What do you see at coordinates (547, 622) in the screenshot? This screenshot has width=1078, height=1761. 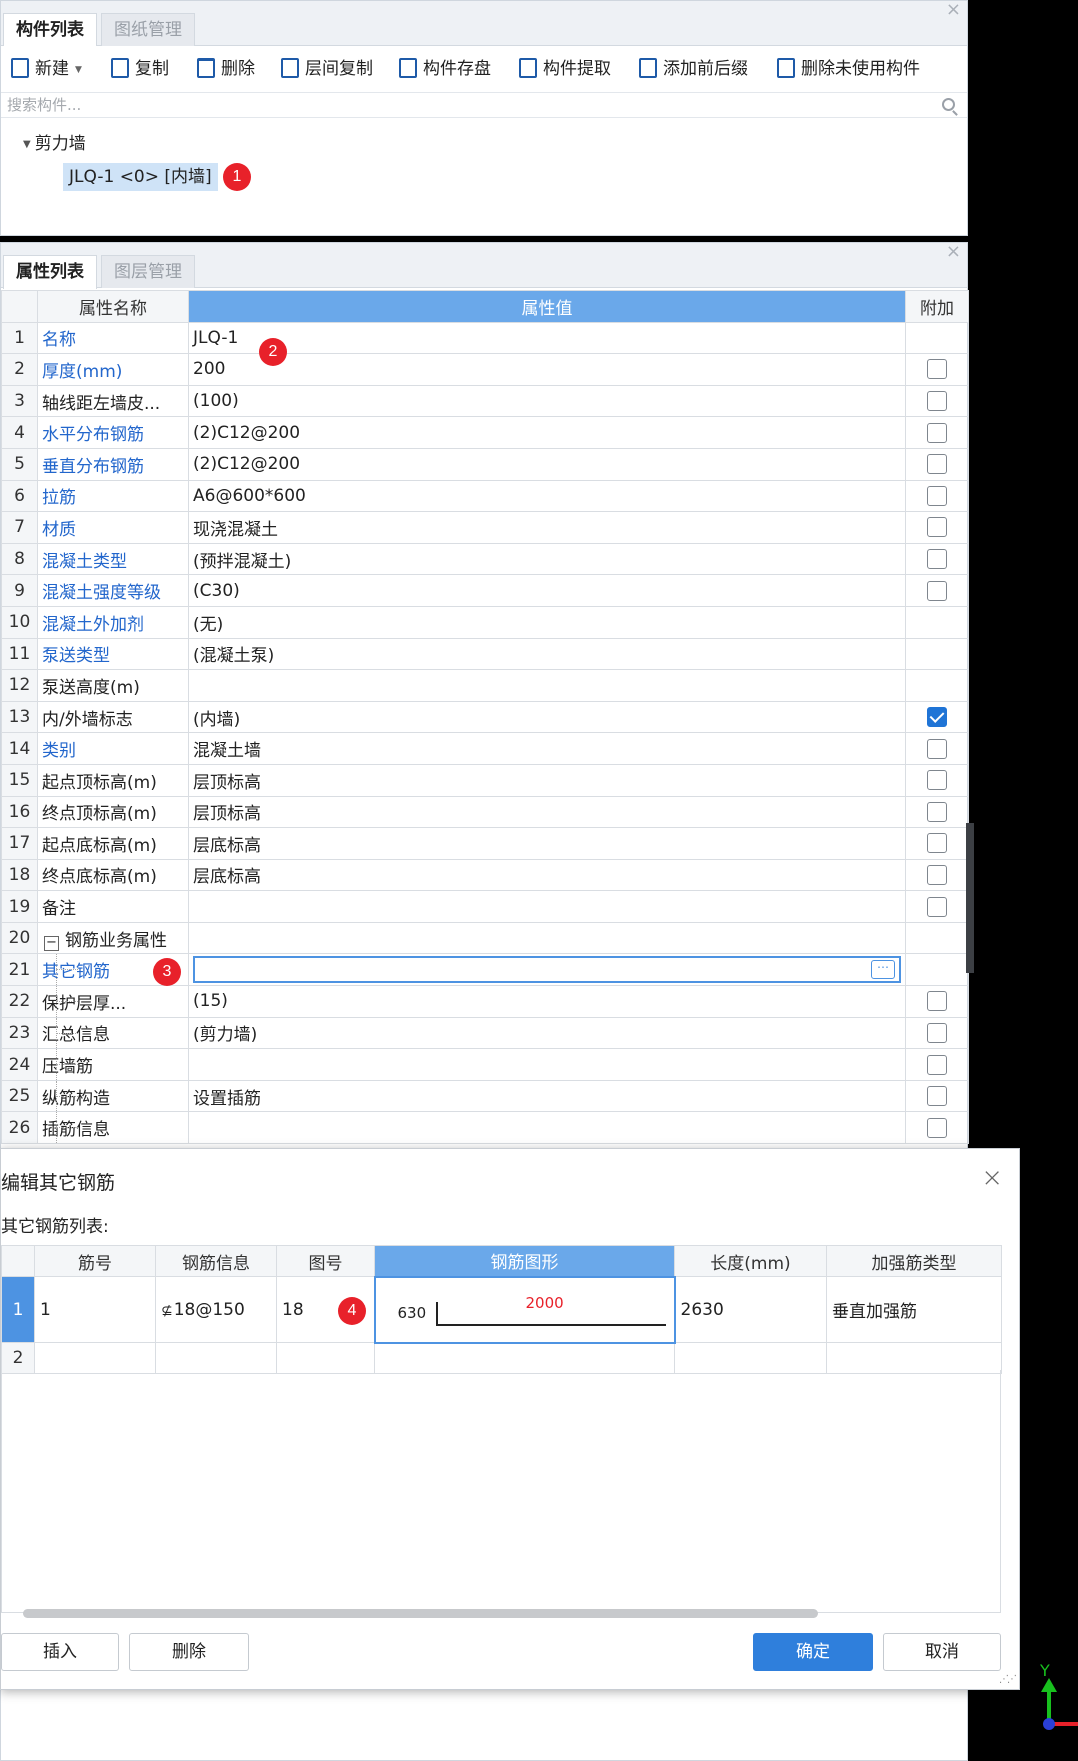 I see `property-value: (无)` at bounding box center [547, 622].